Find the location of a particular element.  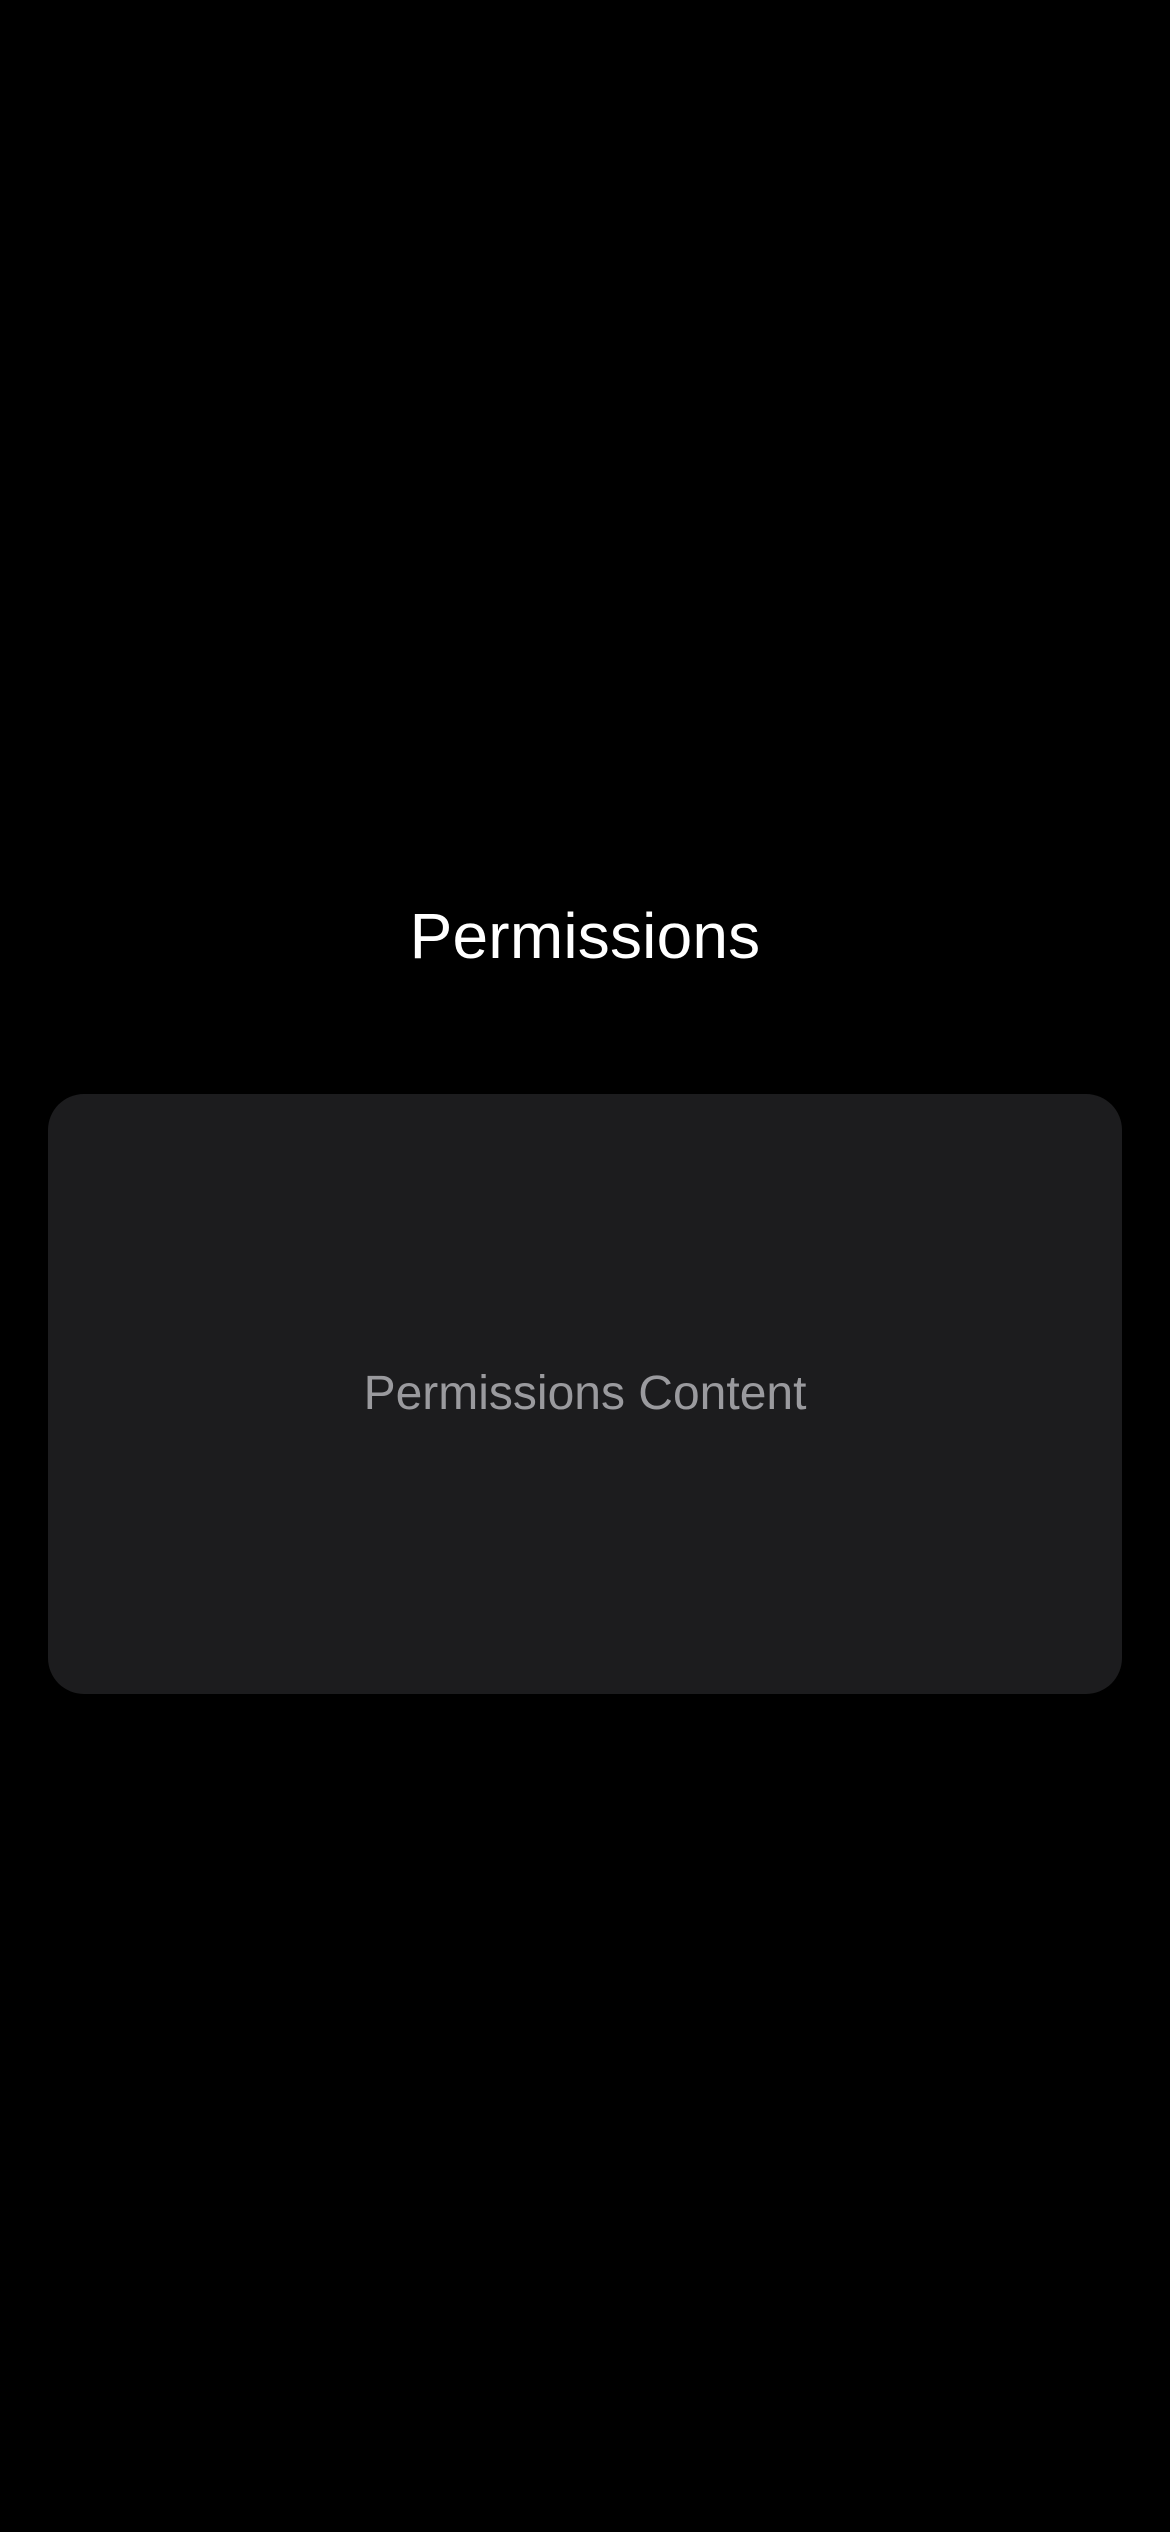

permissions-content-label: Permissions Content is located at coordinates (585, 1393).